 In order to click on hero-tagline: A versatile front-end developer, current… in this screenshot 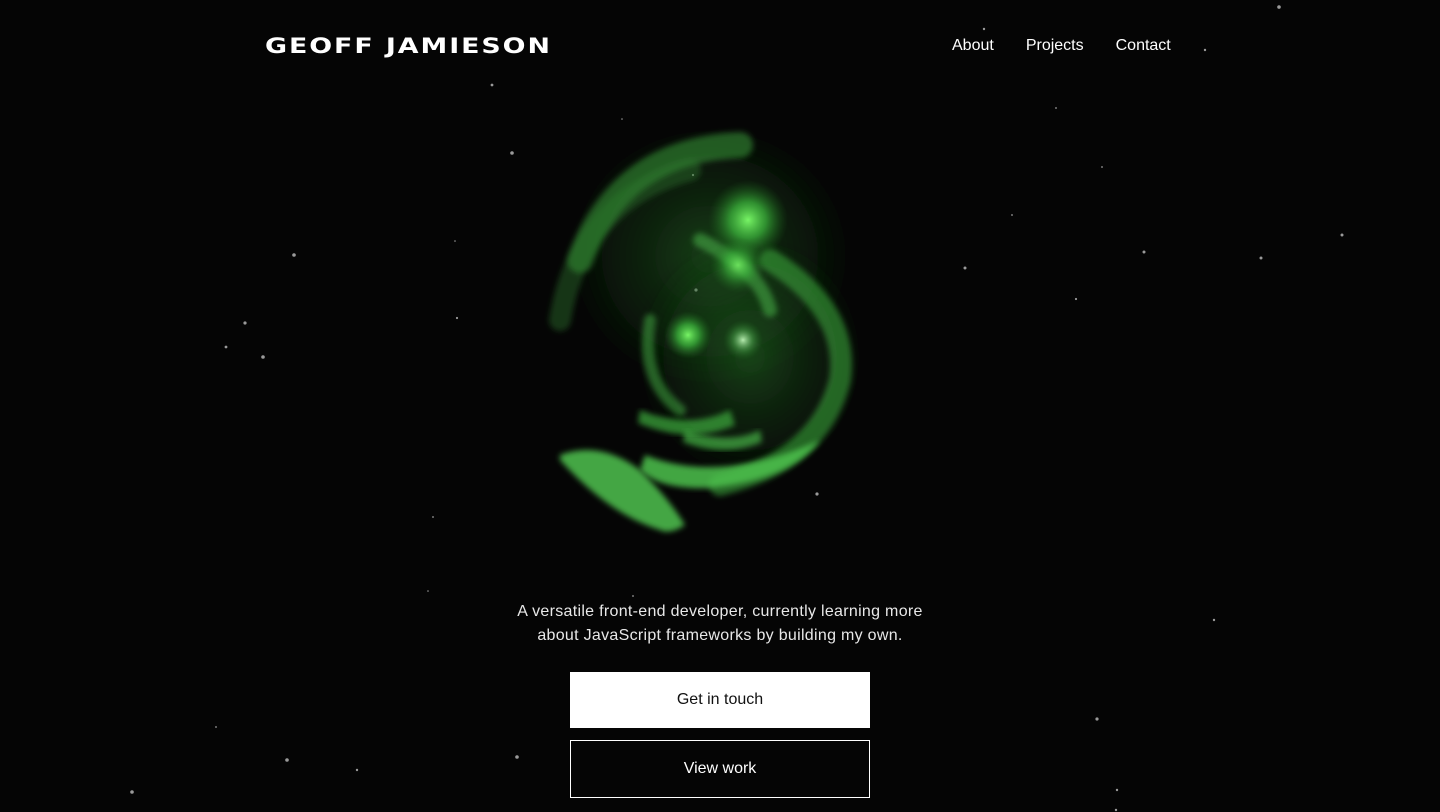, I will do `click(720, 624)`.